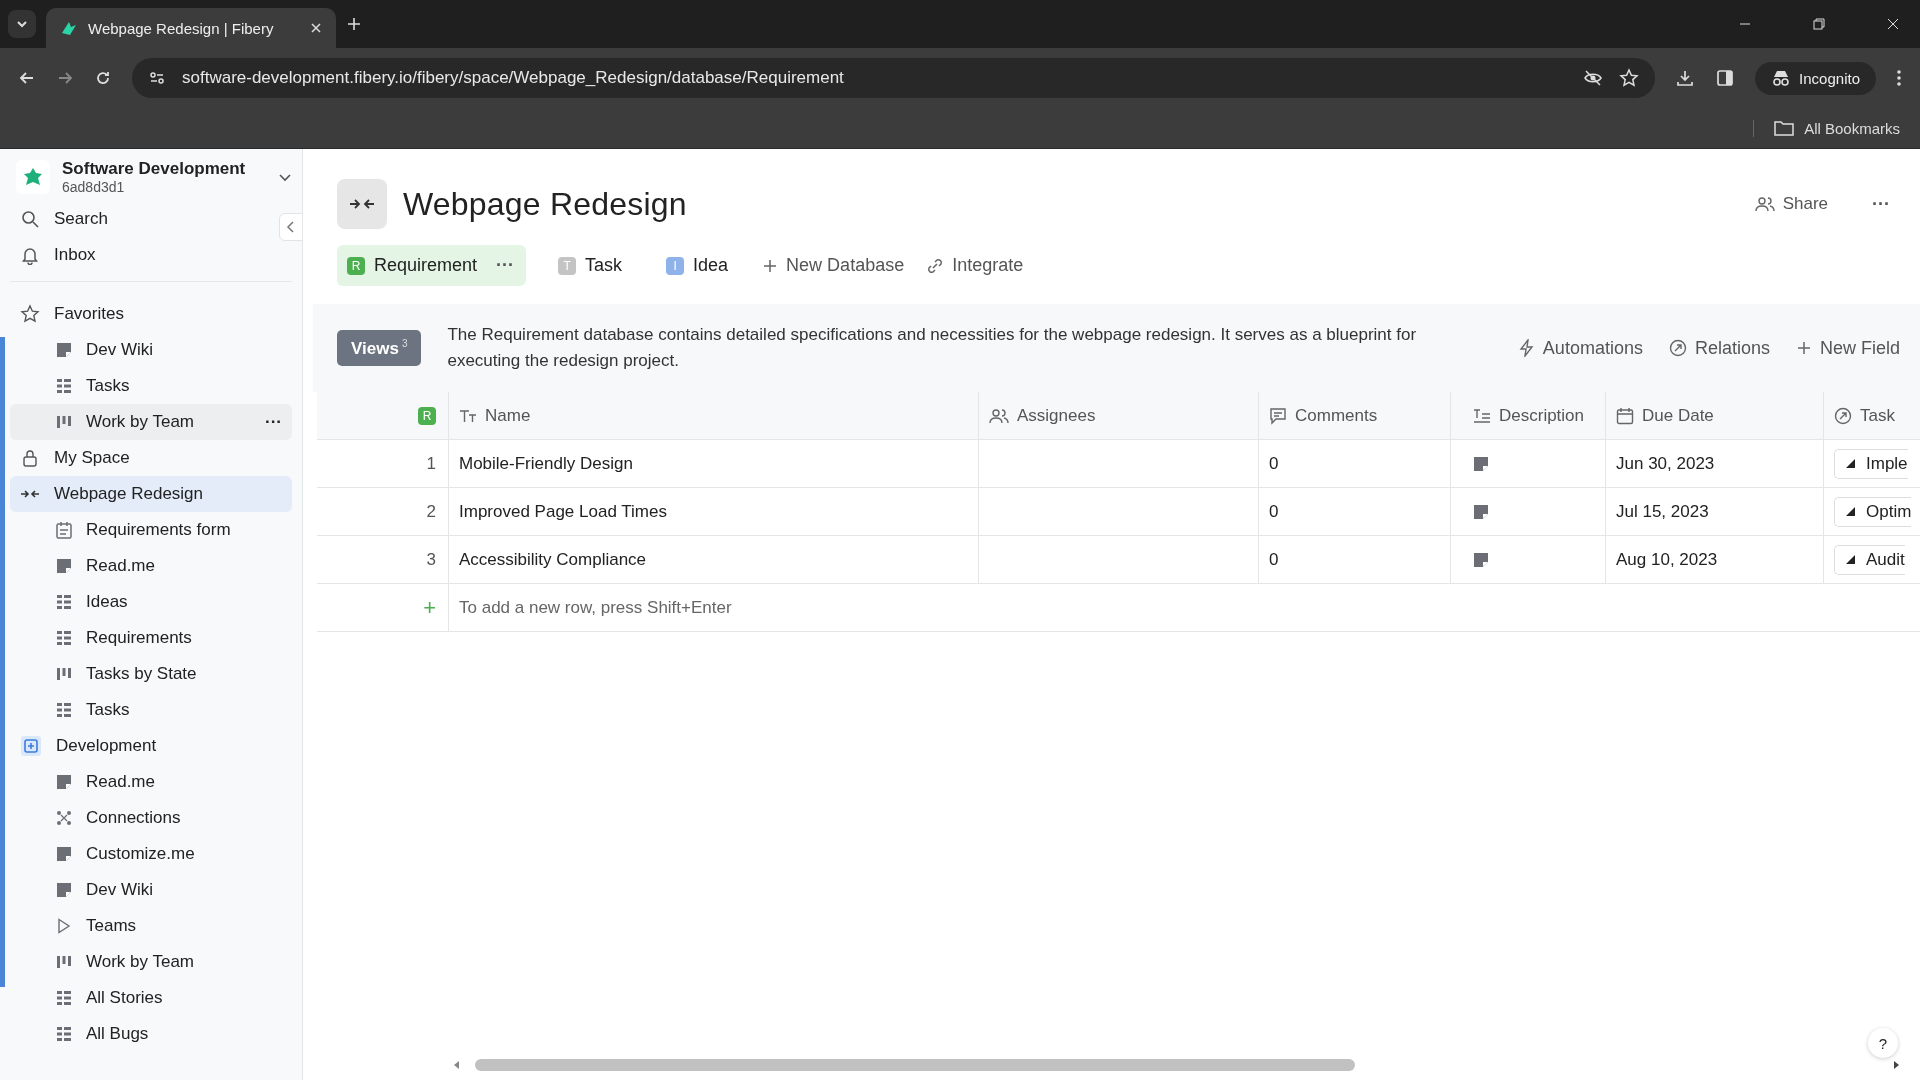  Describe the element at coordinates (383, 511) in the screenshot. I see `row-number: 2` at that location.